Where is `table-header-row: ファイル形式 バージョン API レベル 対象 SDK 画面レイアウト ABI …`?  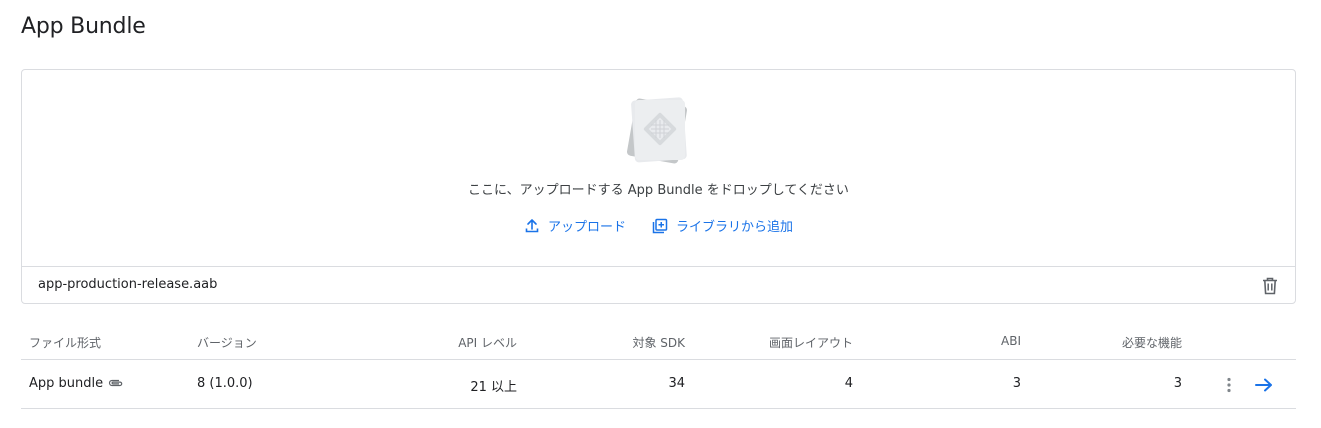
table-header-row: ファイル形式 バージョン API レベル 対象 SDK 画面レイアウト ABI … is located at coordinates (658, 341).